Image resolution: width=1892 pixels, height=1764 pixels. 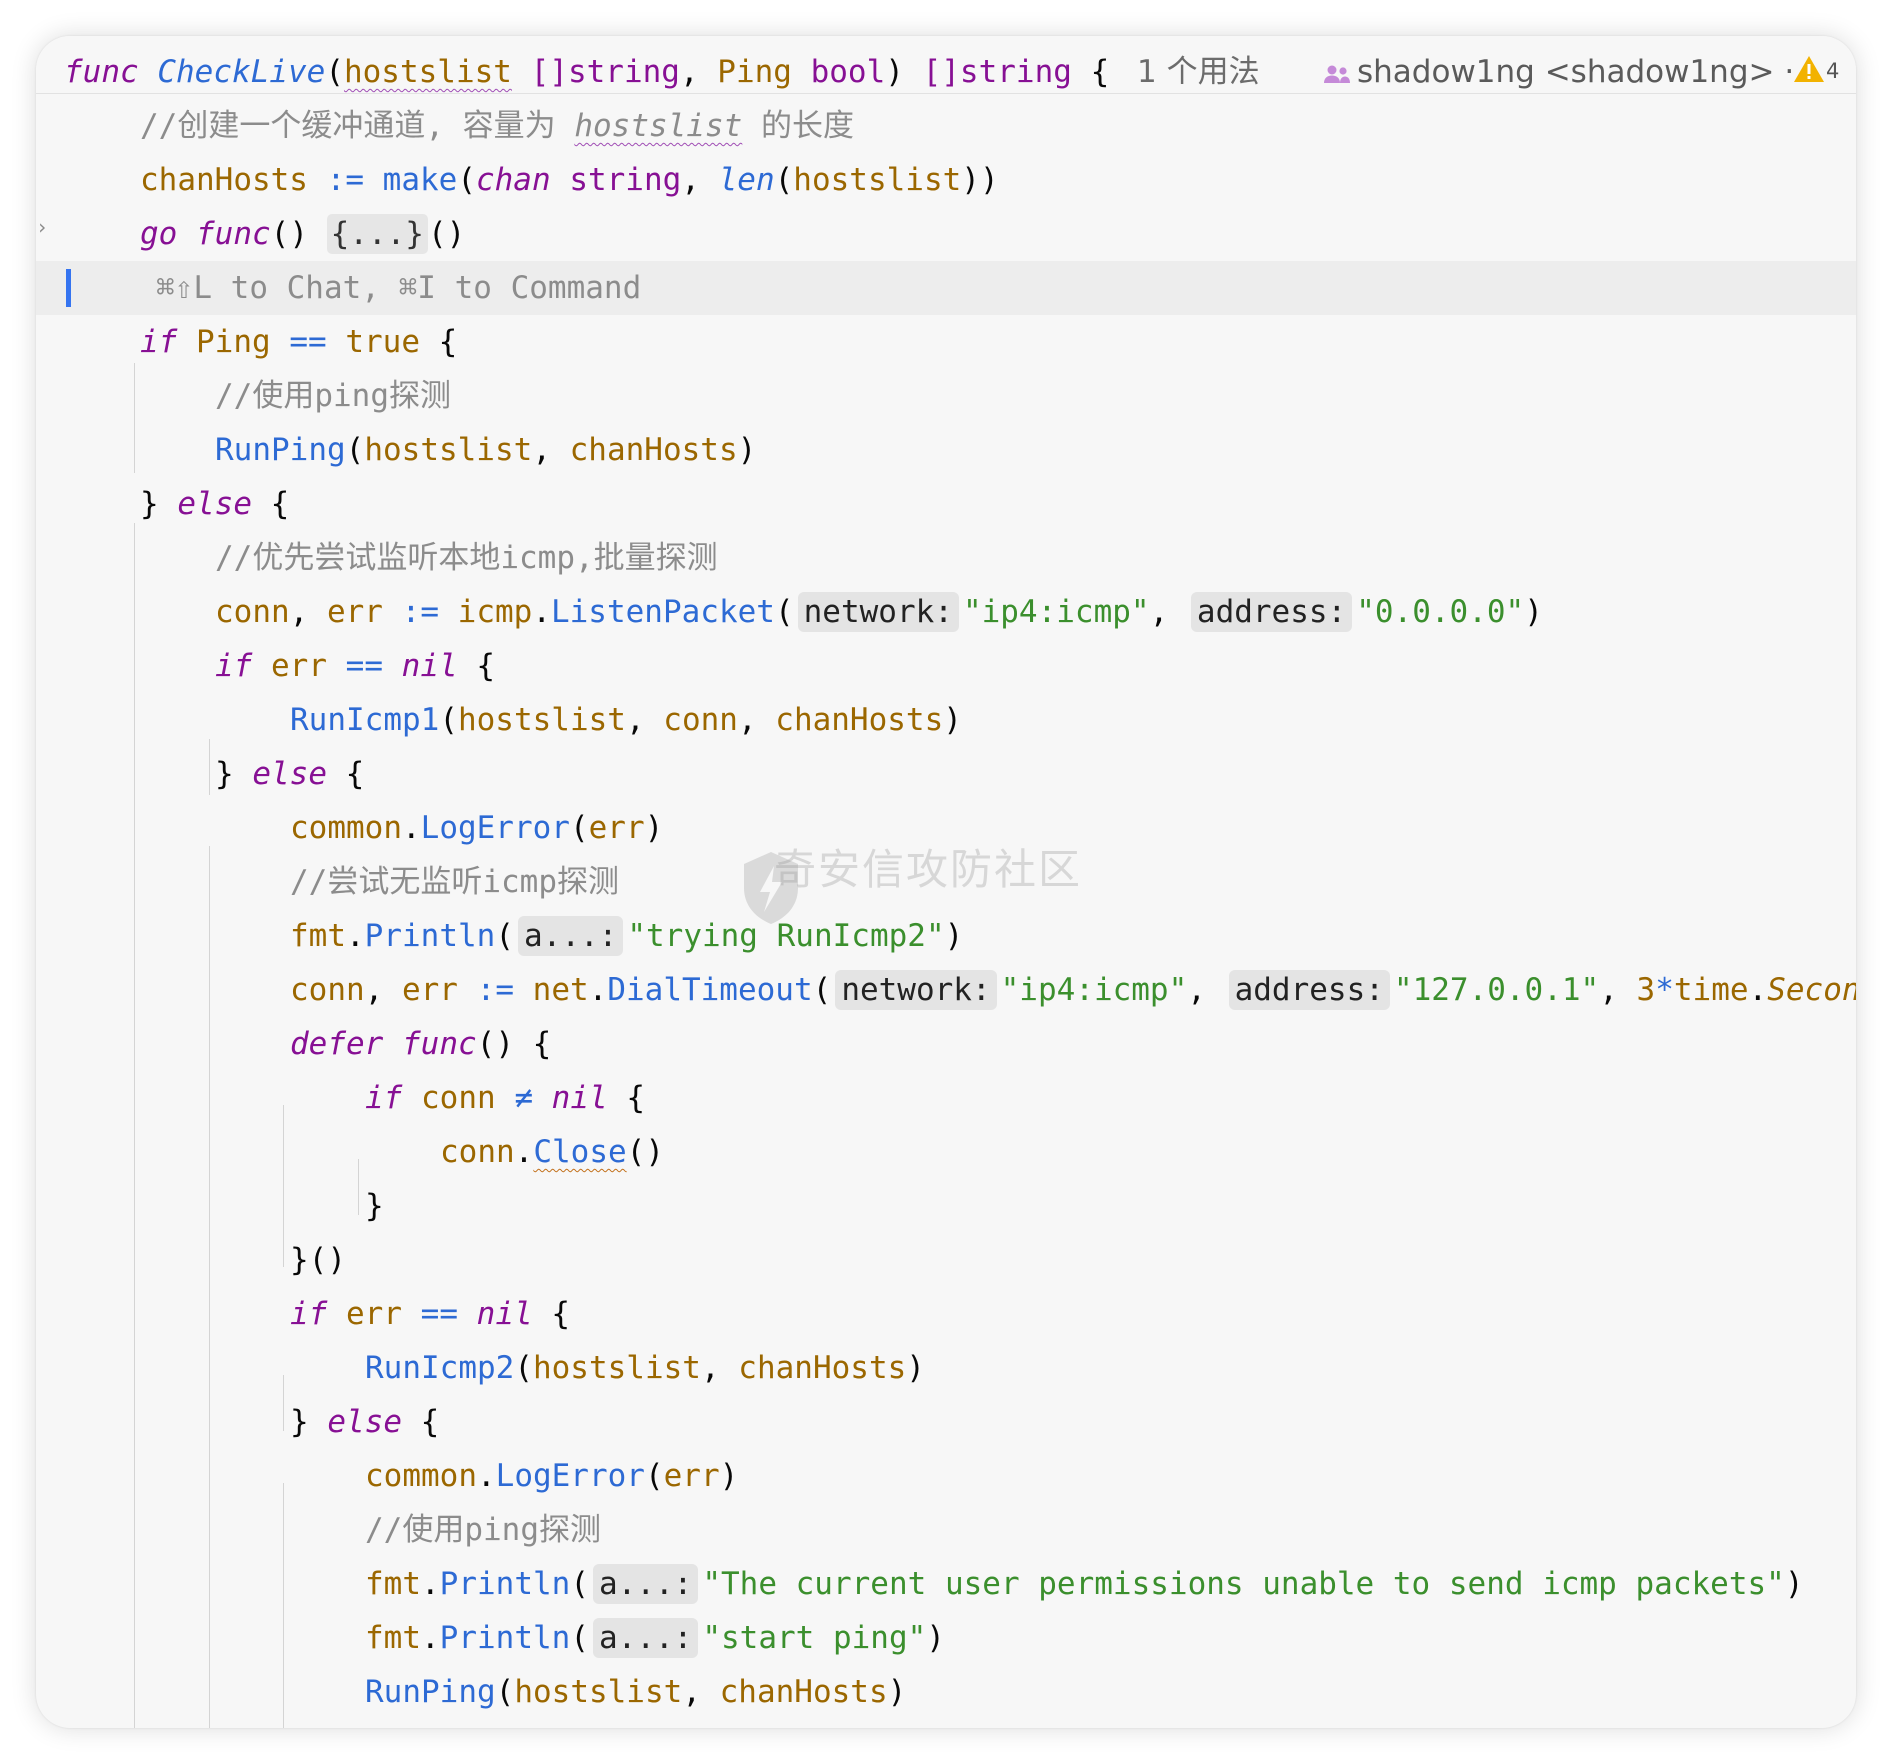 What do you see at coordinates (946, 1260) in the screenshot?
I see `code-line: }()` at bounding box center [946, 1260].